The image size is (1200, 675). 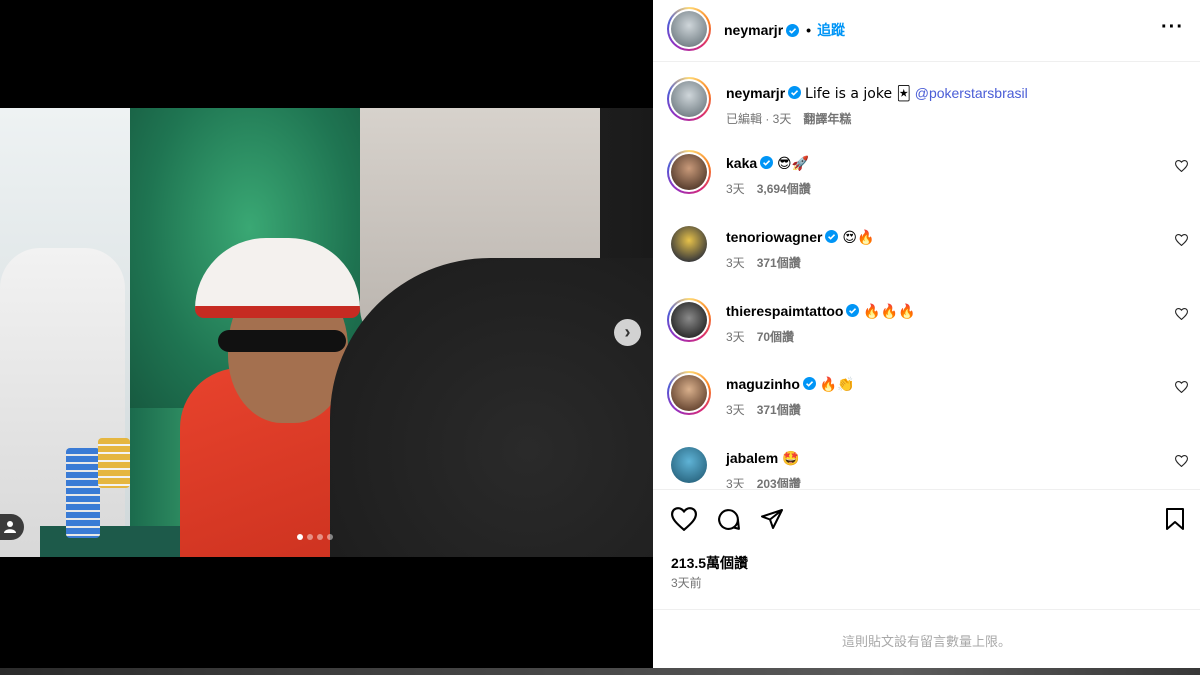 I want to click on photo-person-left, so click(x=62, y=402).